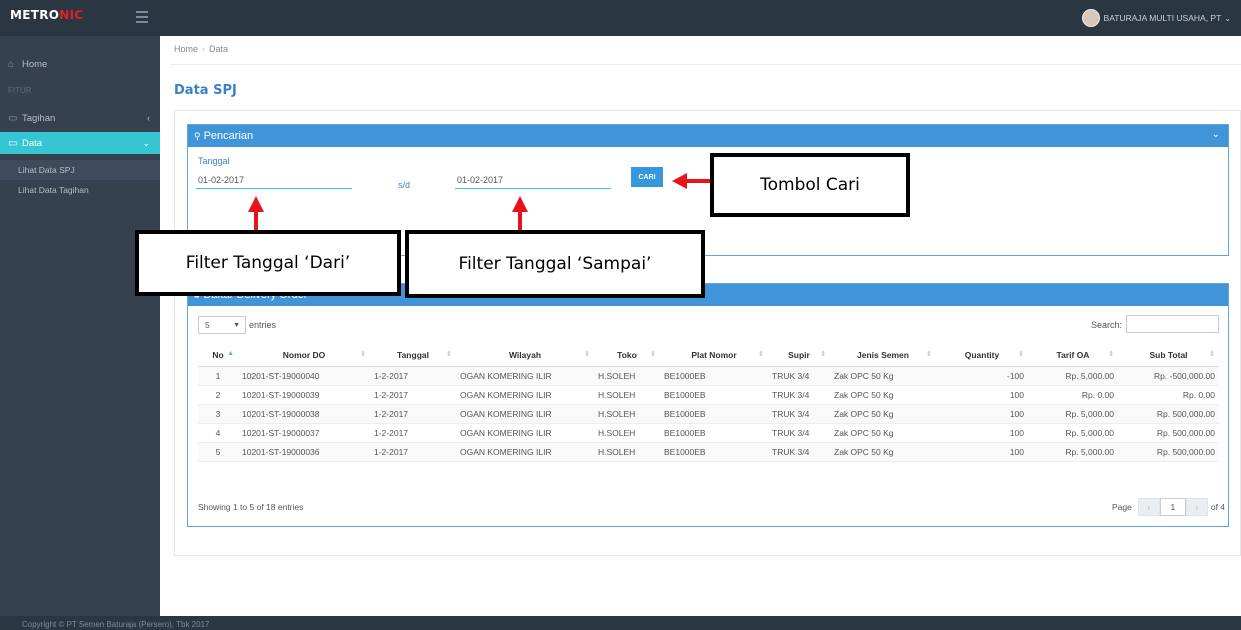 The height and width of the screenshot is (630, 1241). Describe the element at coordinates (413, 355) in the screenshot. I see `column-header-tanggal: Tanggal ⇕` at that location.